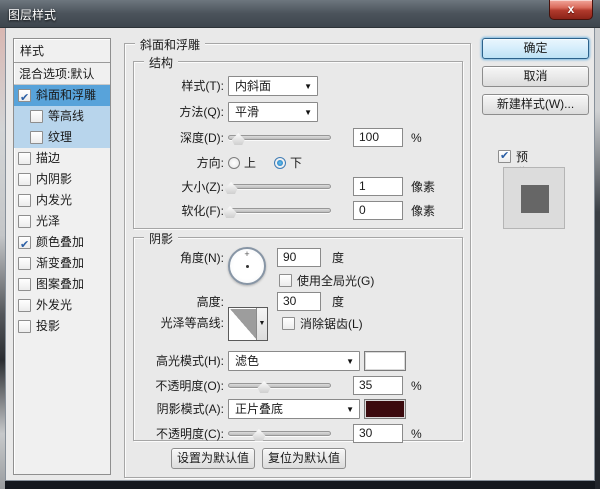  Describe the element at coordinates (62, 221) in the screenshot. I see `sidebar-item: 光泽` at that location.